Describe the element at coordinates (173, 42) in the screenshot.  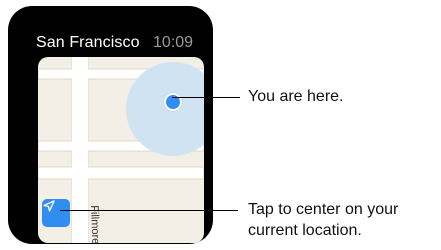
I see `watch-time: 10:09` at that location.